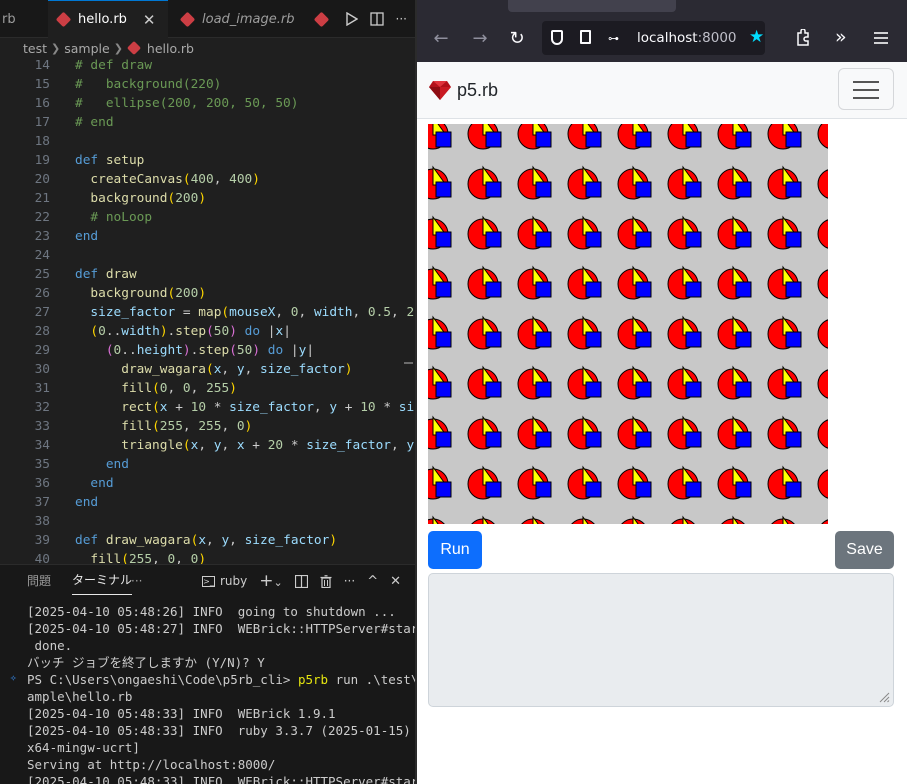 The image size is (907, 784). Describe the element at coordinates (94, 122) in the screenshot. I see `code-text: # end` at that location.